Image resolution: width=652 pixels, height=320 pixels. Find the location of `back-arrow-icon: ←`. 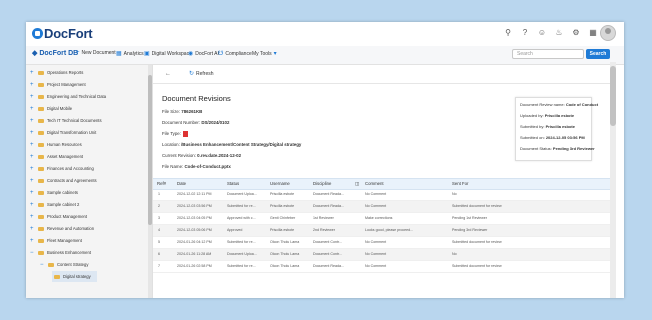

back-arrow-icon: ← is located at coordinates (168, 74).